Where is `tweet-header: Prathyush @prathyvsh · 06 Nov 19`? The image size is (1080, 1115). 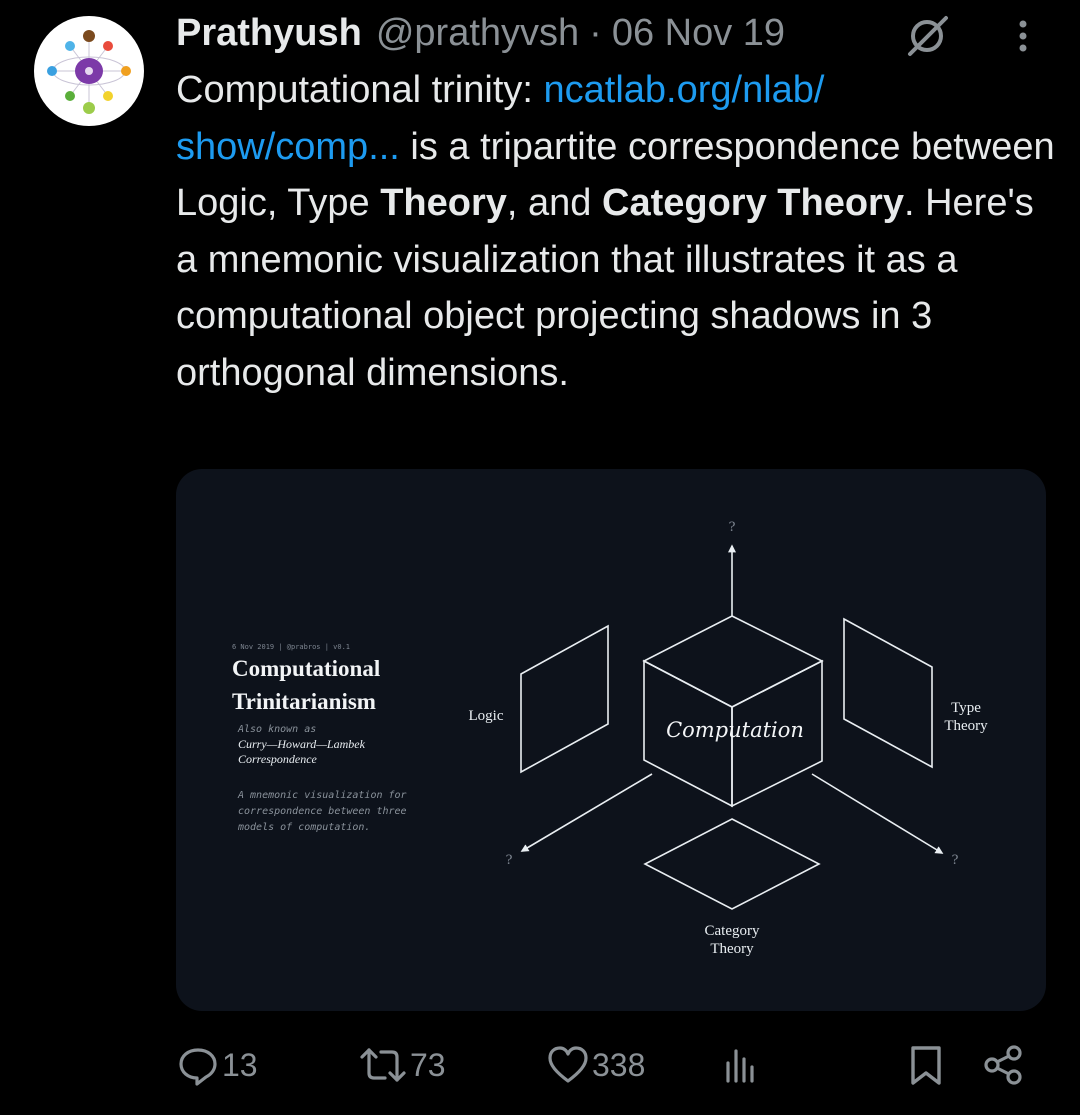 tweet-header: Prathyush @prathyvsh · 06 Nov 19 is located at coordinates (480, 33).